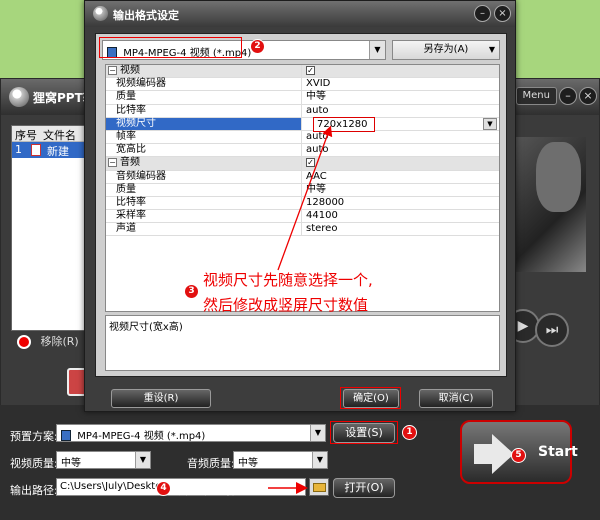 Image resolution: width=600 pixels, height=520 pixels. I want to click on step-badge-1: 1, so click(409, 432).